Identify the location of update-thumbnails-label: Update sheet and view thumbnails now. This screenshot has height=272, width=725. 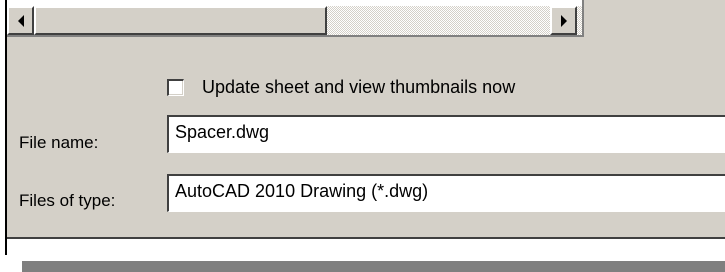
(359, 86).